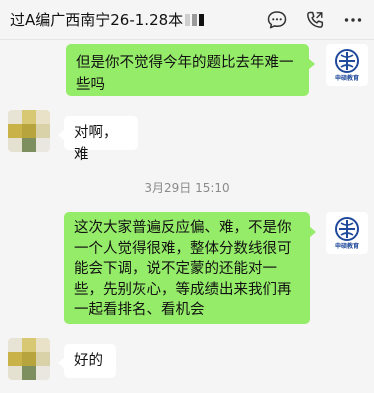 This screenshot has width=374, height=393. Describe the element at coordinates (195, 19) in the screenshot. I see `redacted-title-mosaic` at that location.